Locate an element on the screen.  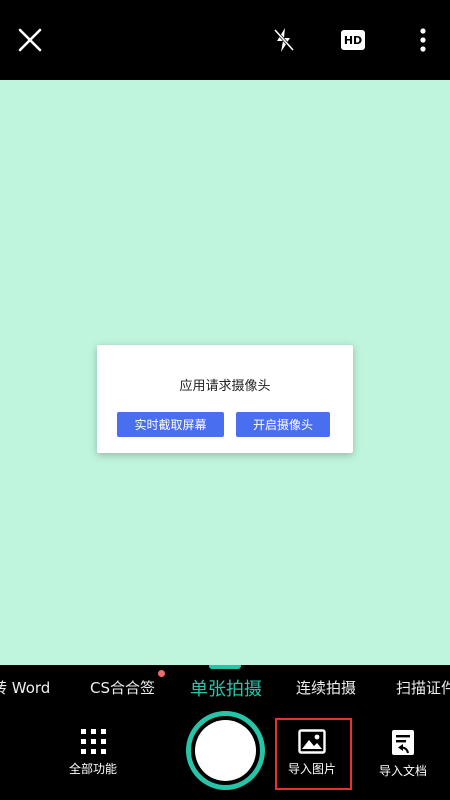
shutter-button is located at coordinates (225, 750).